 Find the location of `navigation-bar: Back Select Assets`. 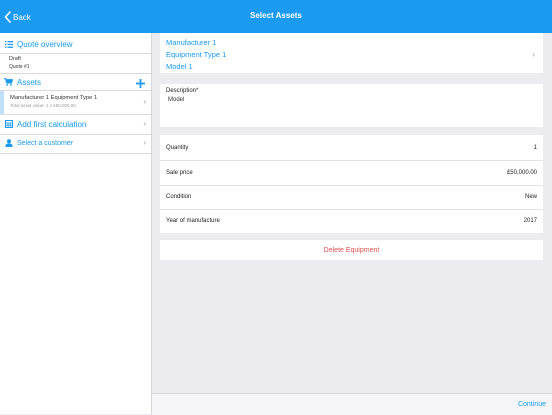

navigation-bar: Back Select Assets is located at coordinates (276, 16).